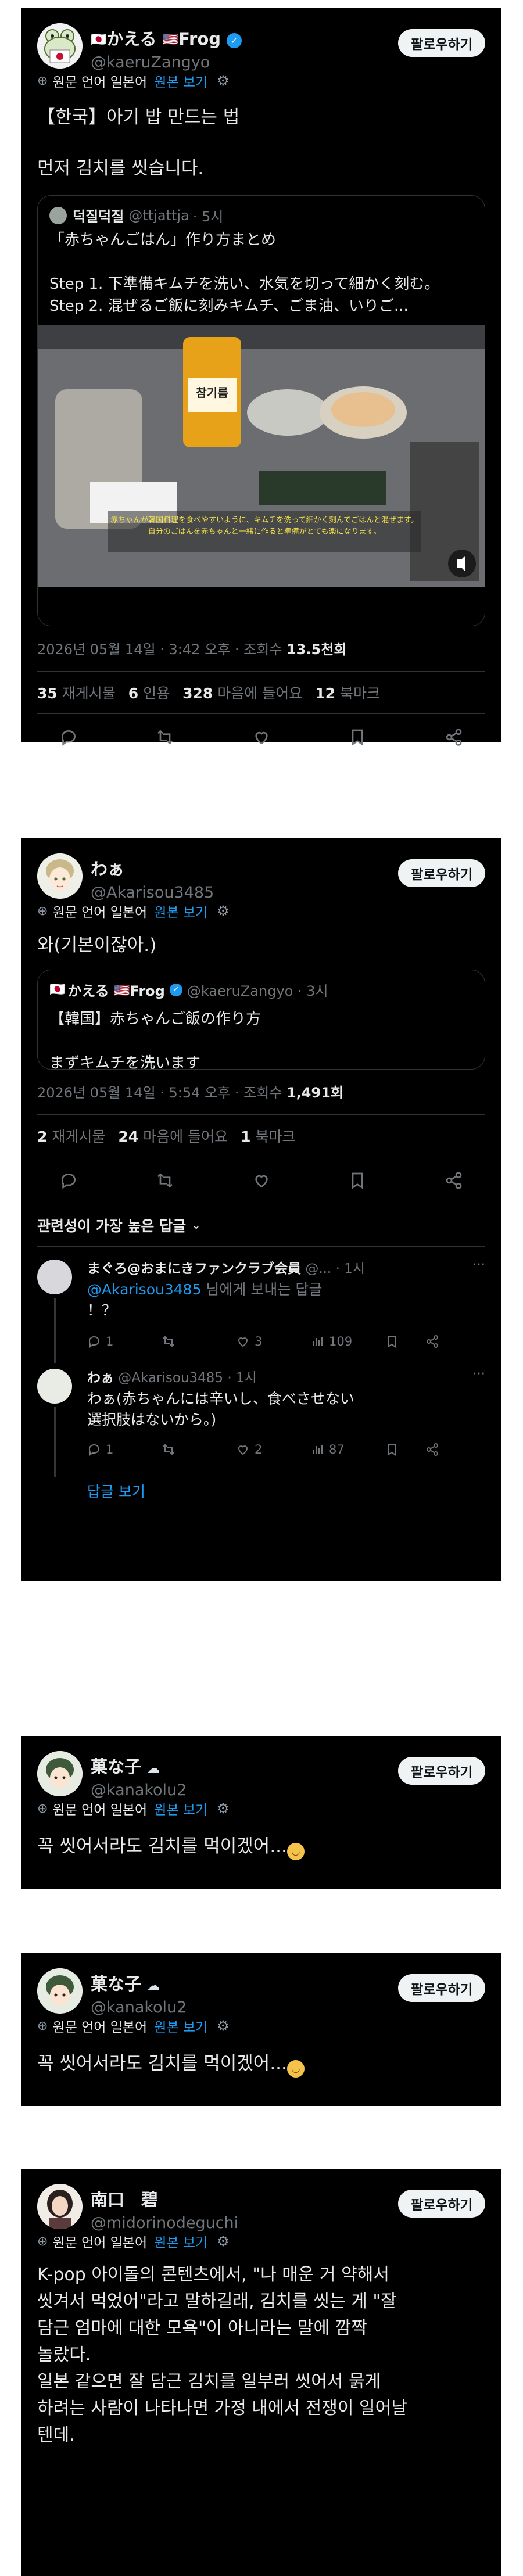 This screenshot has height=2576, width=523. I want to click on engagement-stats: 35 재게시물 6 인용 328 마음에 들어요 12 북마크, so click(261, 692).